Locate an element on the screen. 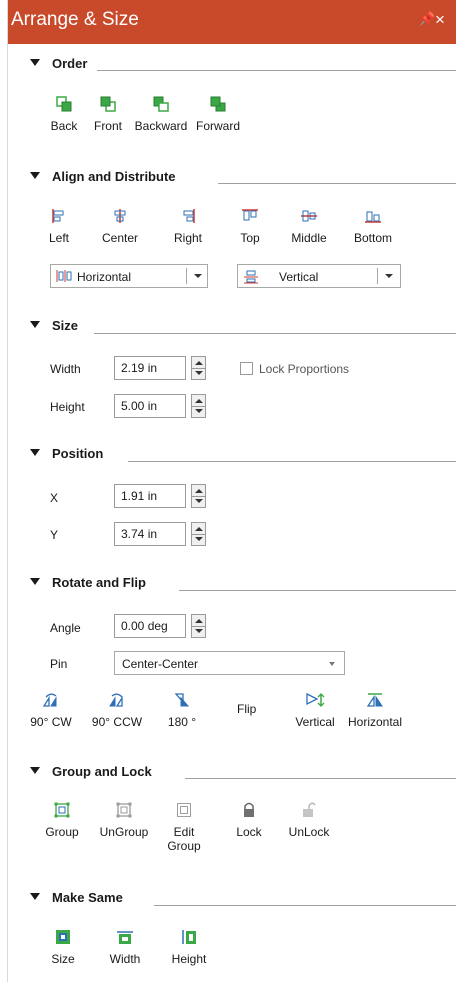 Image resolution: width=456 pixels, height=982 pixels. align-center-button: Center is located at coordinates (120, 226).